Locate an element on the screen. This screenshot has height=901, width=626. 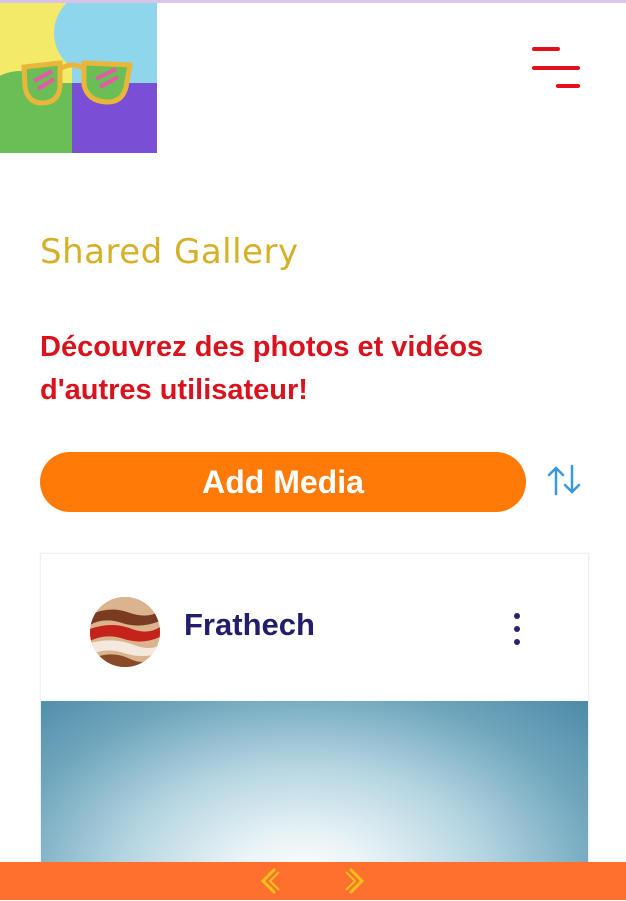
add-media-button: Add Media is located at coordinates (283, 482).